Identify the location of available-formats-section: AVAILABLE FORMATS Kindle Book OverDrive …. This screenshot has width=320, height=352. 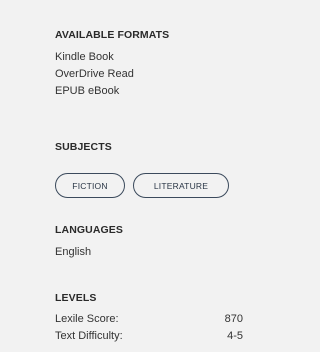
(112, 64).